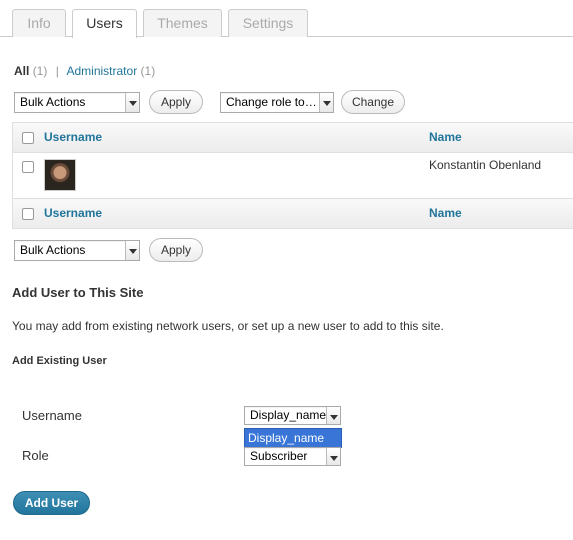 This screenshot has width=573, height=540. I want to click on apply-button-top: Apply, so click(176, 102).